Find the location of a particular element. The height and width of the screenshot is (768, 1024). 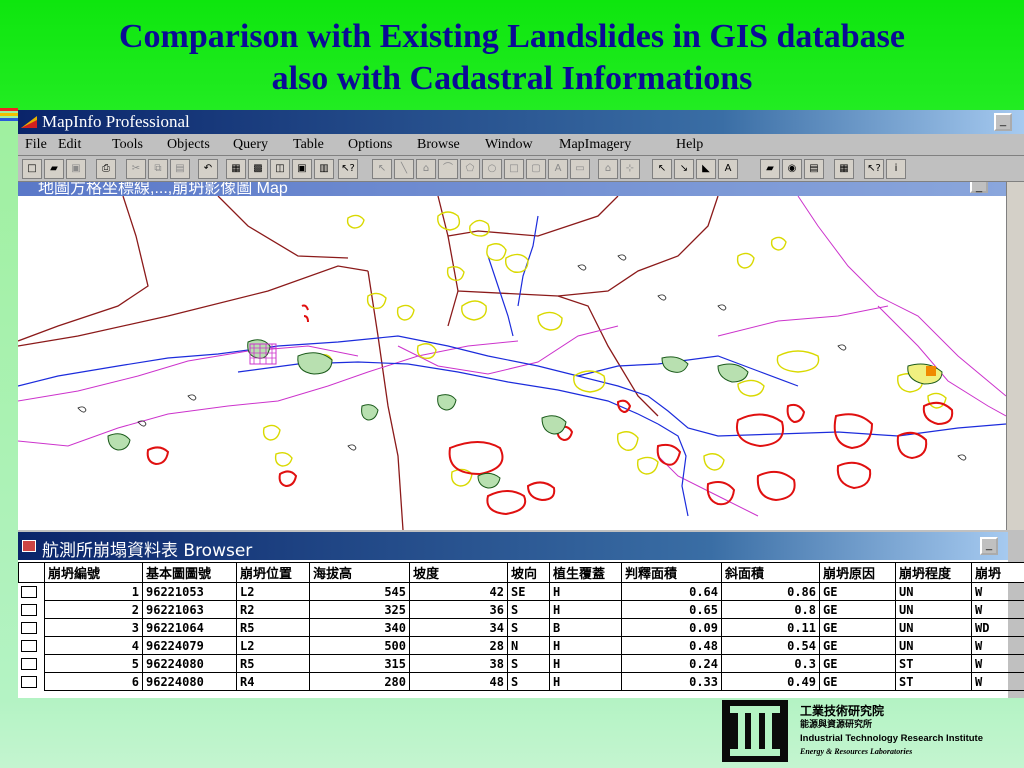

table-row: 1 96221053 L2 545 42 SE H 0.64 0.86 GE UN W is located at coordinates (521, 591).